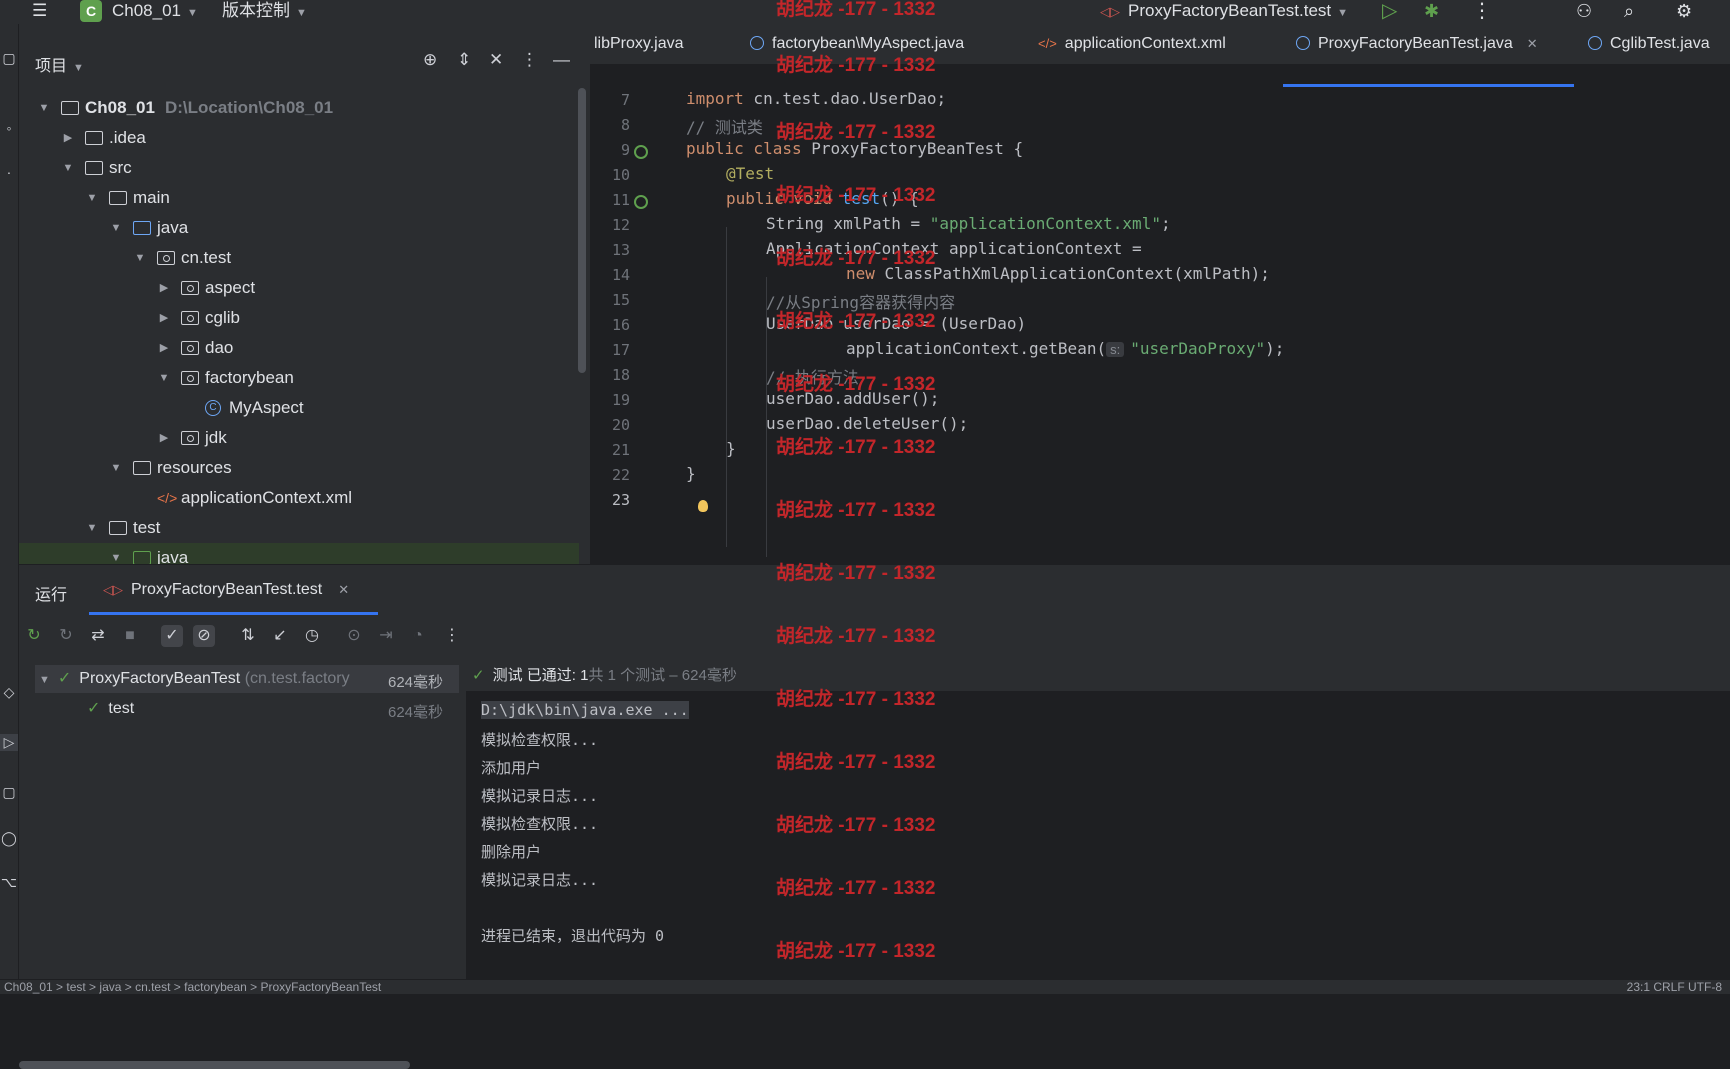  Describe the element at coordinates (641, 202) in the screenshot. I see `run-test-method-gutter-icon` at that location.